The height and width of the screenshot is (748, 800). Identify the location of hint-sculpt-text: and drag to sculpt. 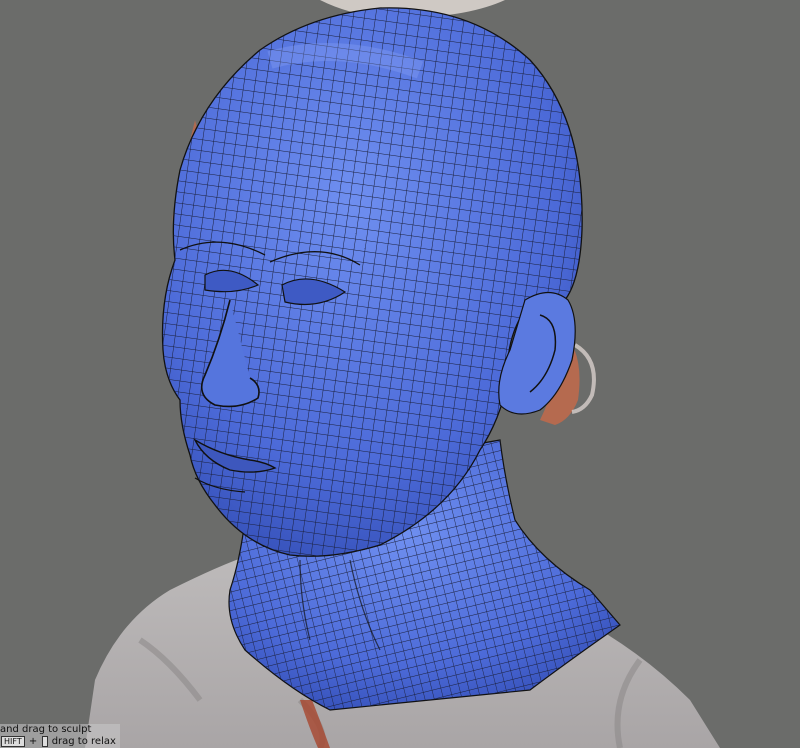
(46, 729).